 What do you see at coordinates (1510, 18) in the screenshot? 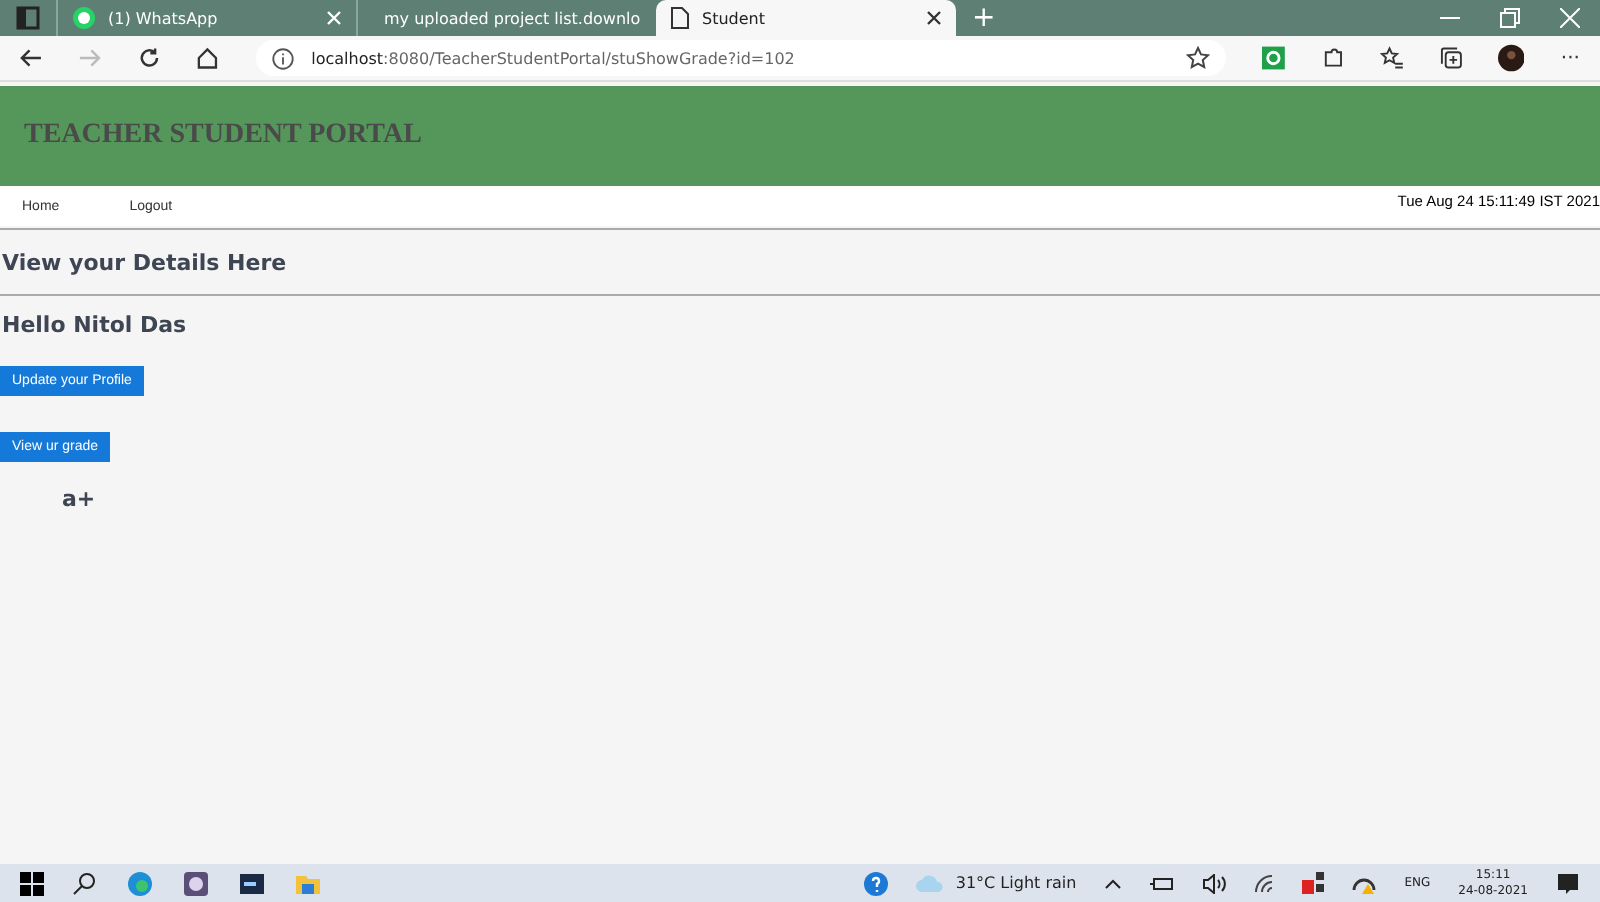
I see `restore-icon` at bounding box center [1510, 18].